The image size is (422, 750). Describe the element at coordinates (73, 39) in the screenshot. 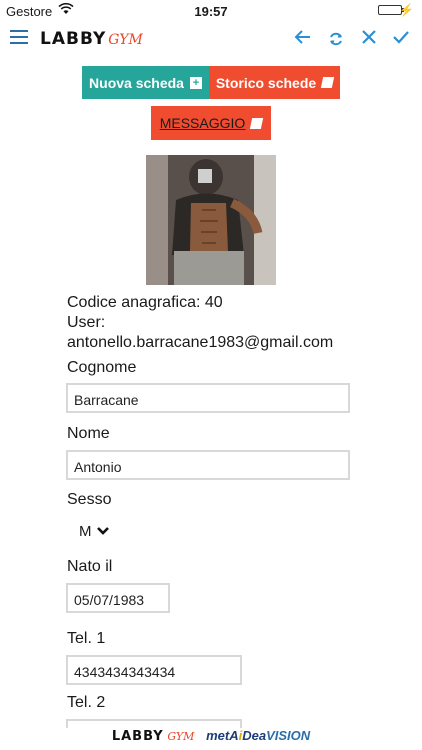

I see `logo-text: LABBY` at that location.